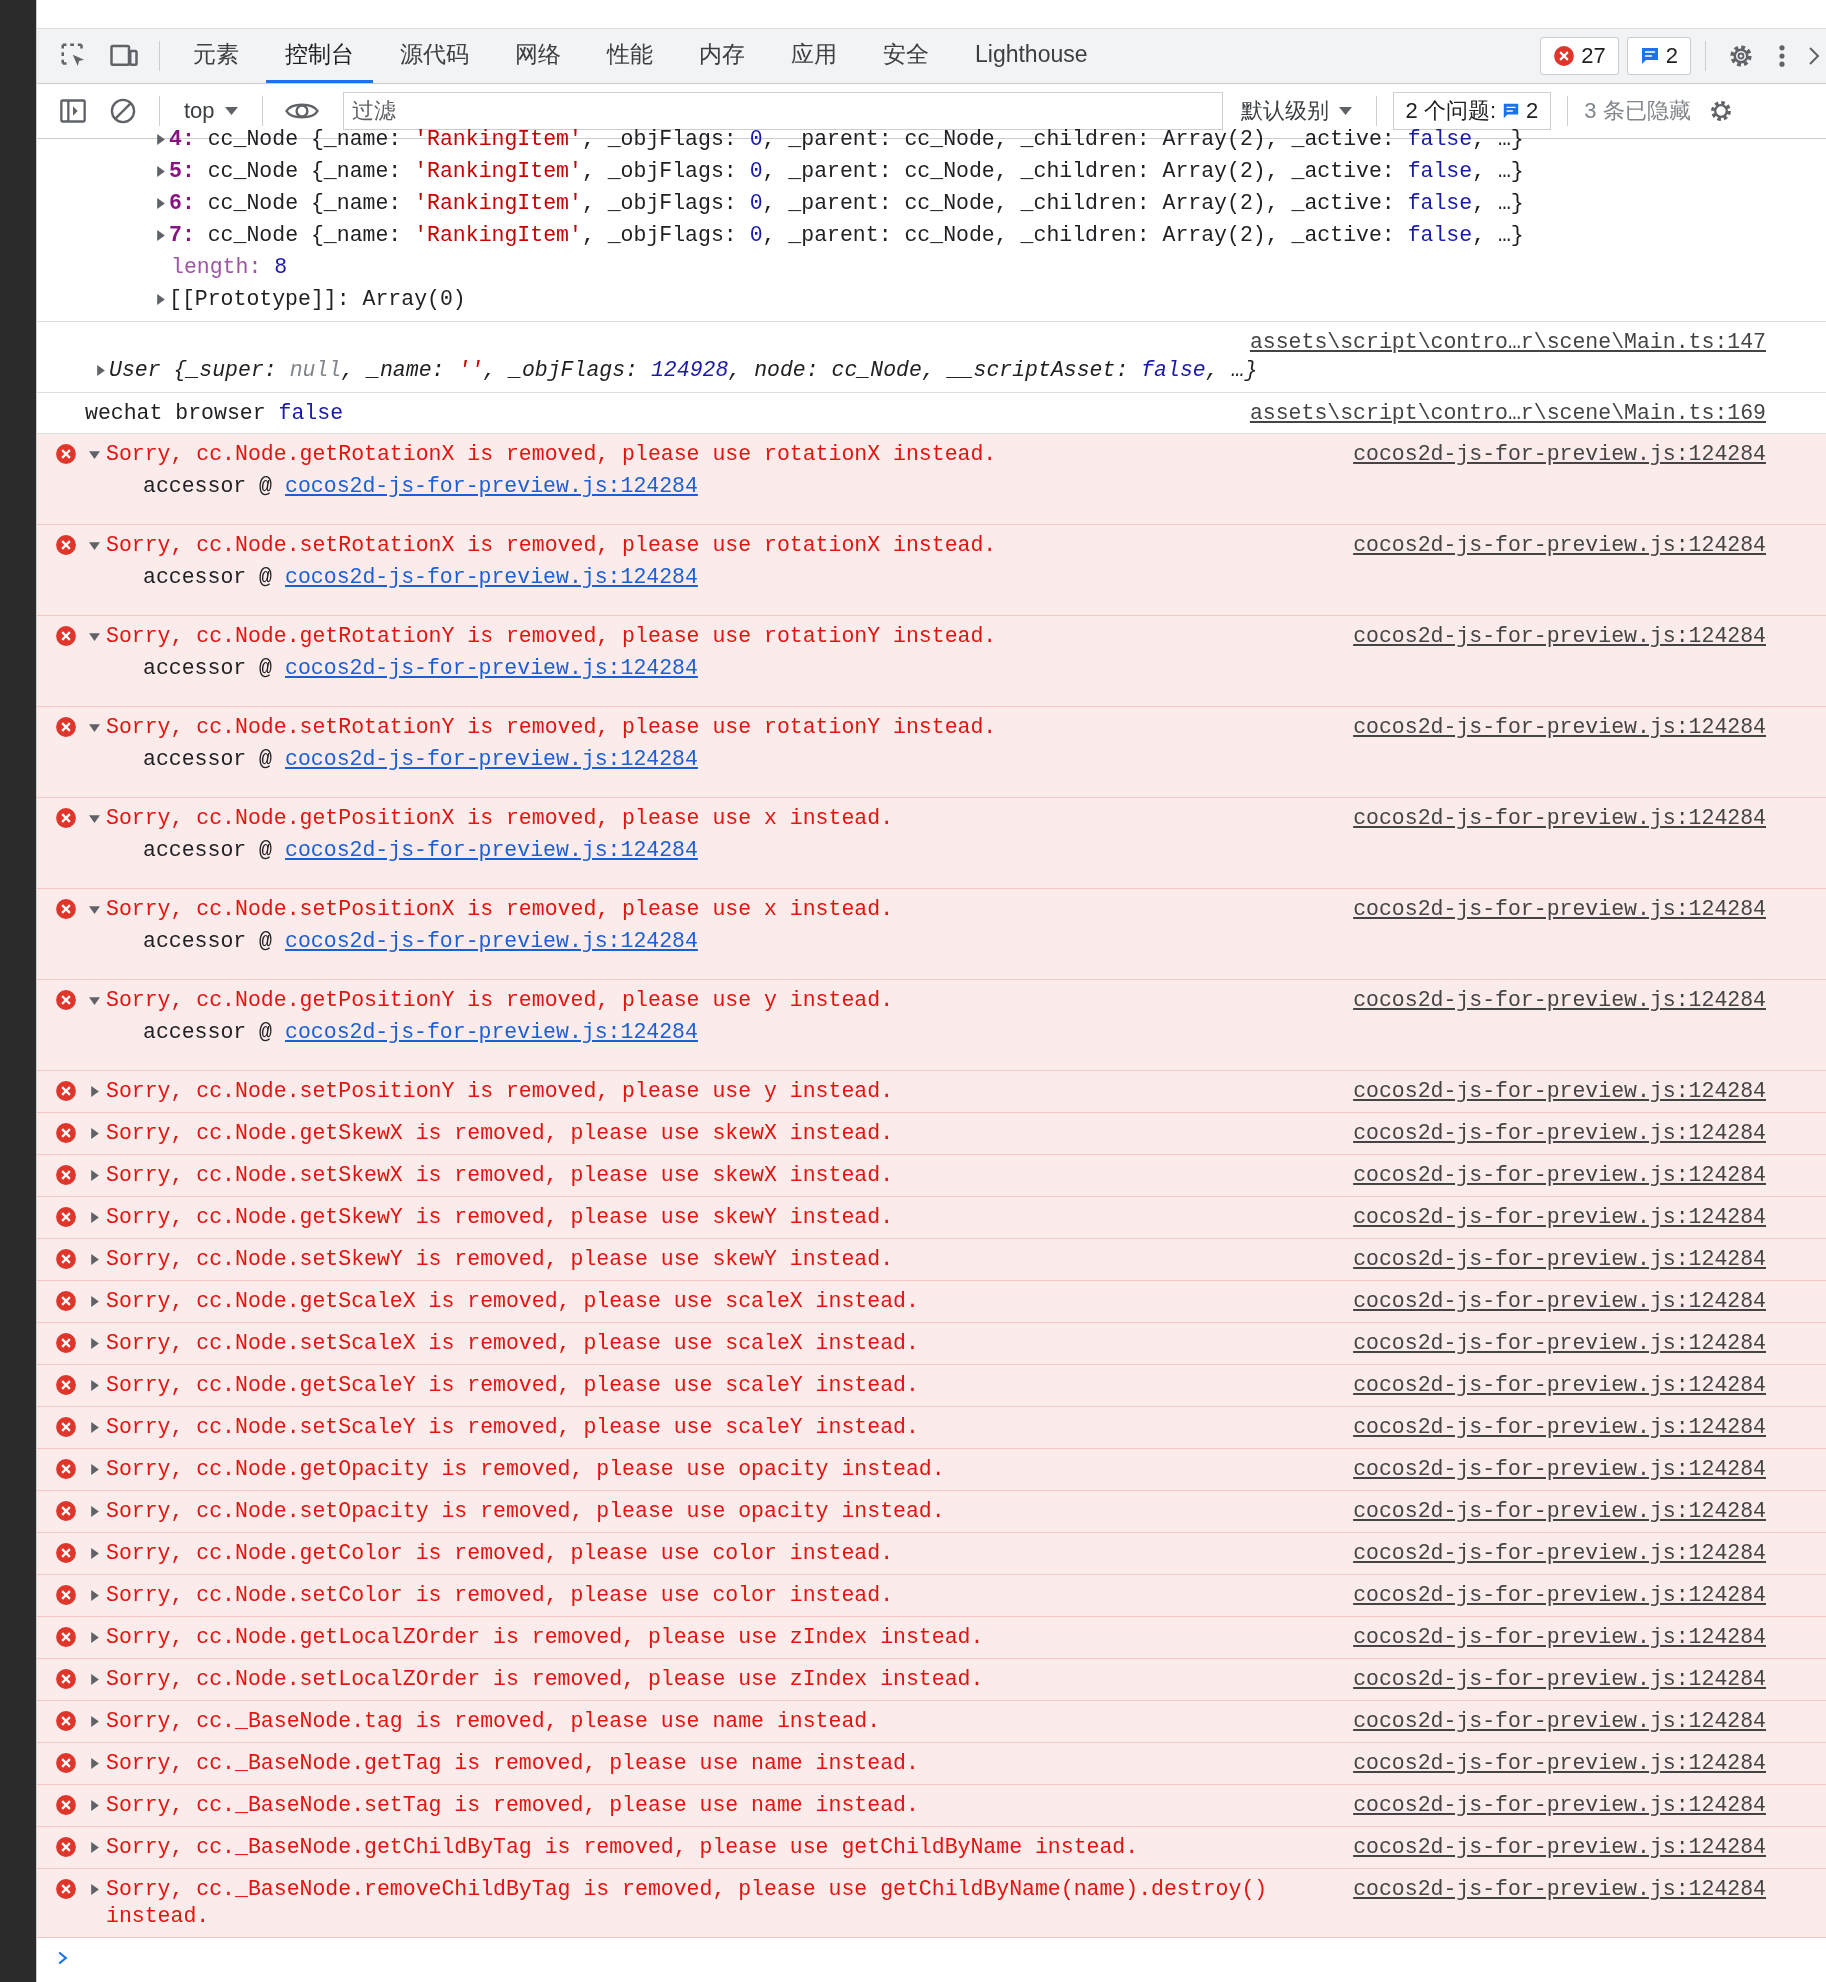  Describe the element at coordinates (526, 1469) in the screenshot. I see `error-message: Sorry, cc.Node.getOpacity is removed, please use opacity instead.` at that location.